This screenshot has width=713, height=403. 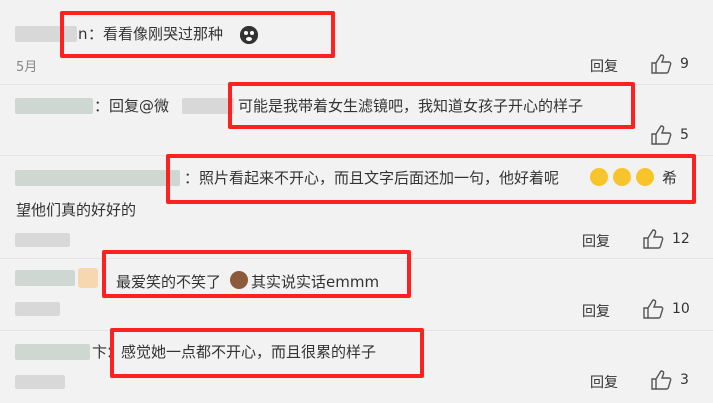 What do you see at coordinates (684, 64) in the screenshot?
I see `like-count: 9` at bounding box center [684, 64].